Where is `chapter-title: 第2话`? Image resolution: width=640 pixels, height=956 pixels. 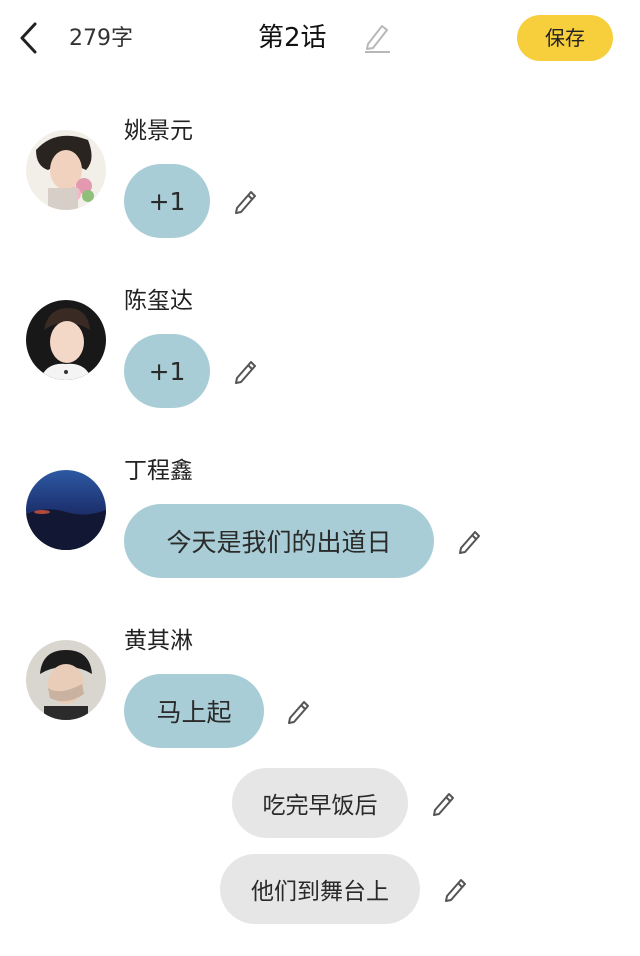
chapter-title: 第2话 is located at coordinates (292, 38).